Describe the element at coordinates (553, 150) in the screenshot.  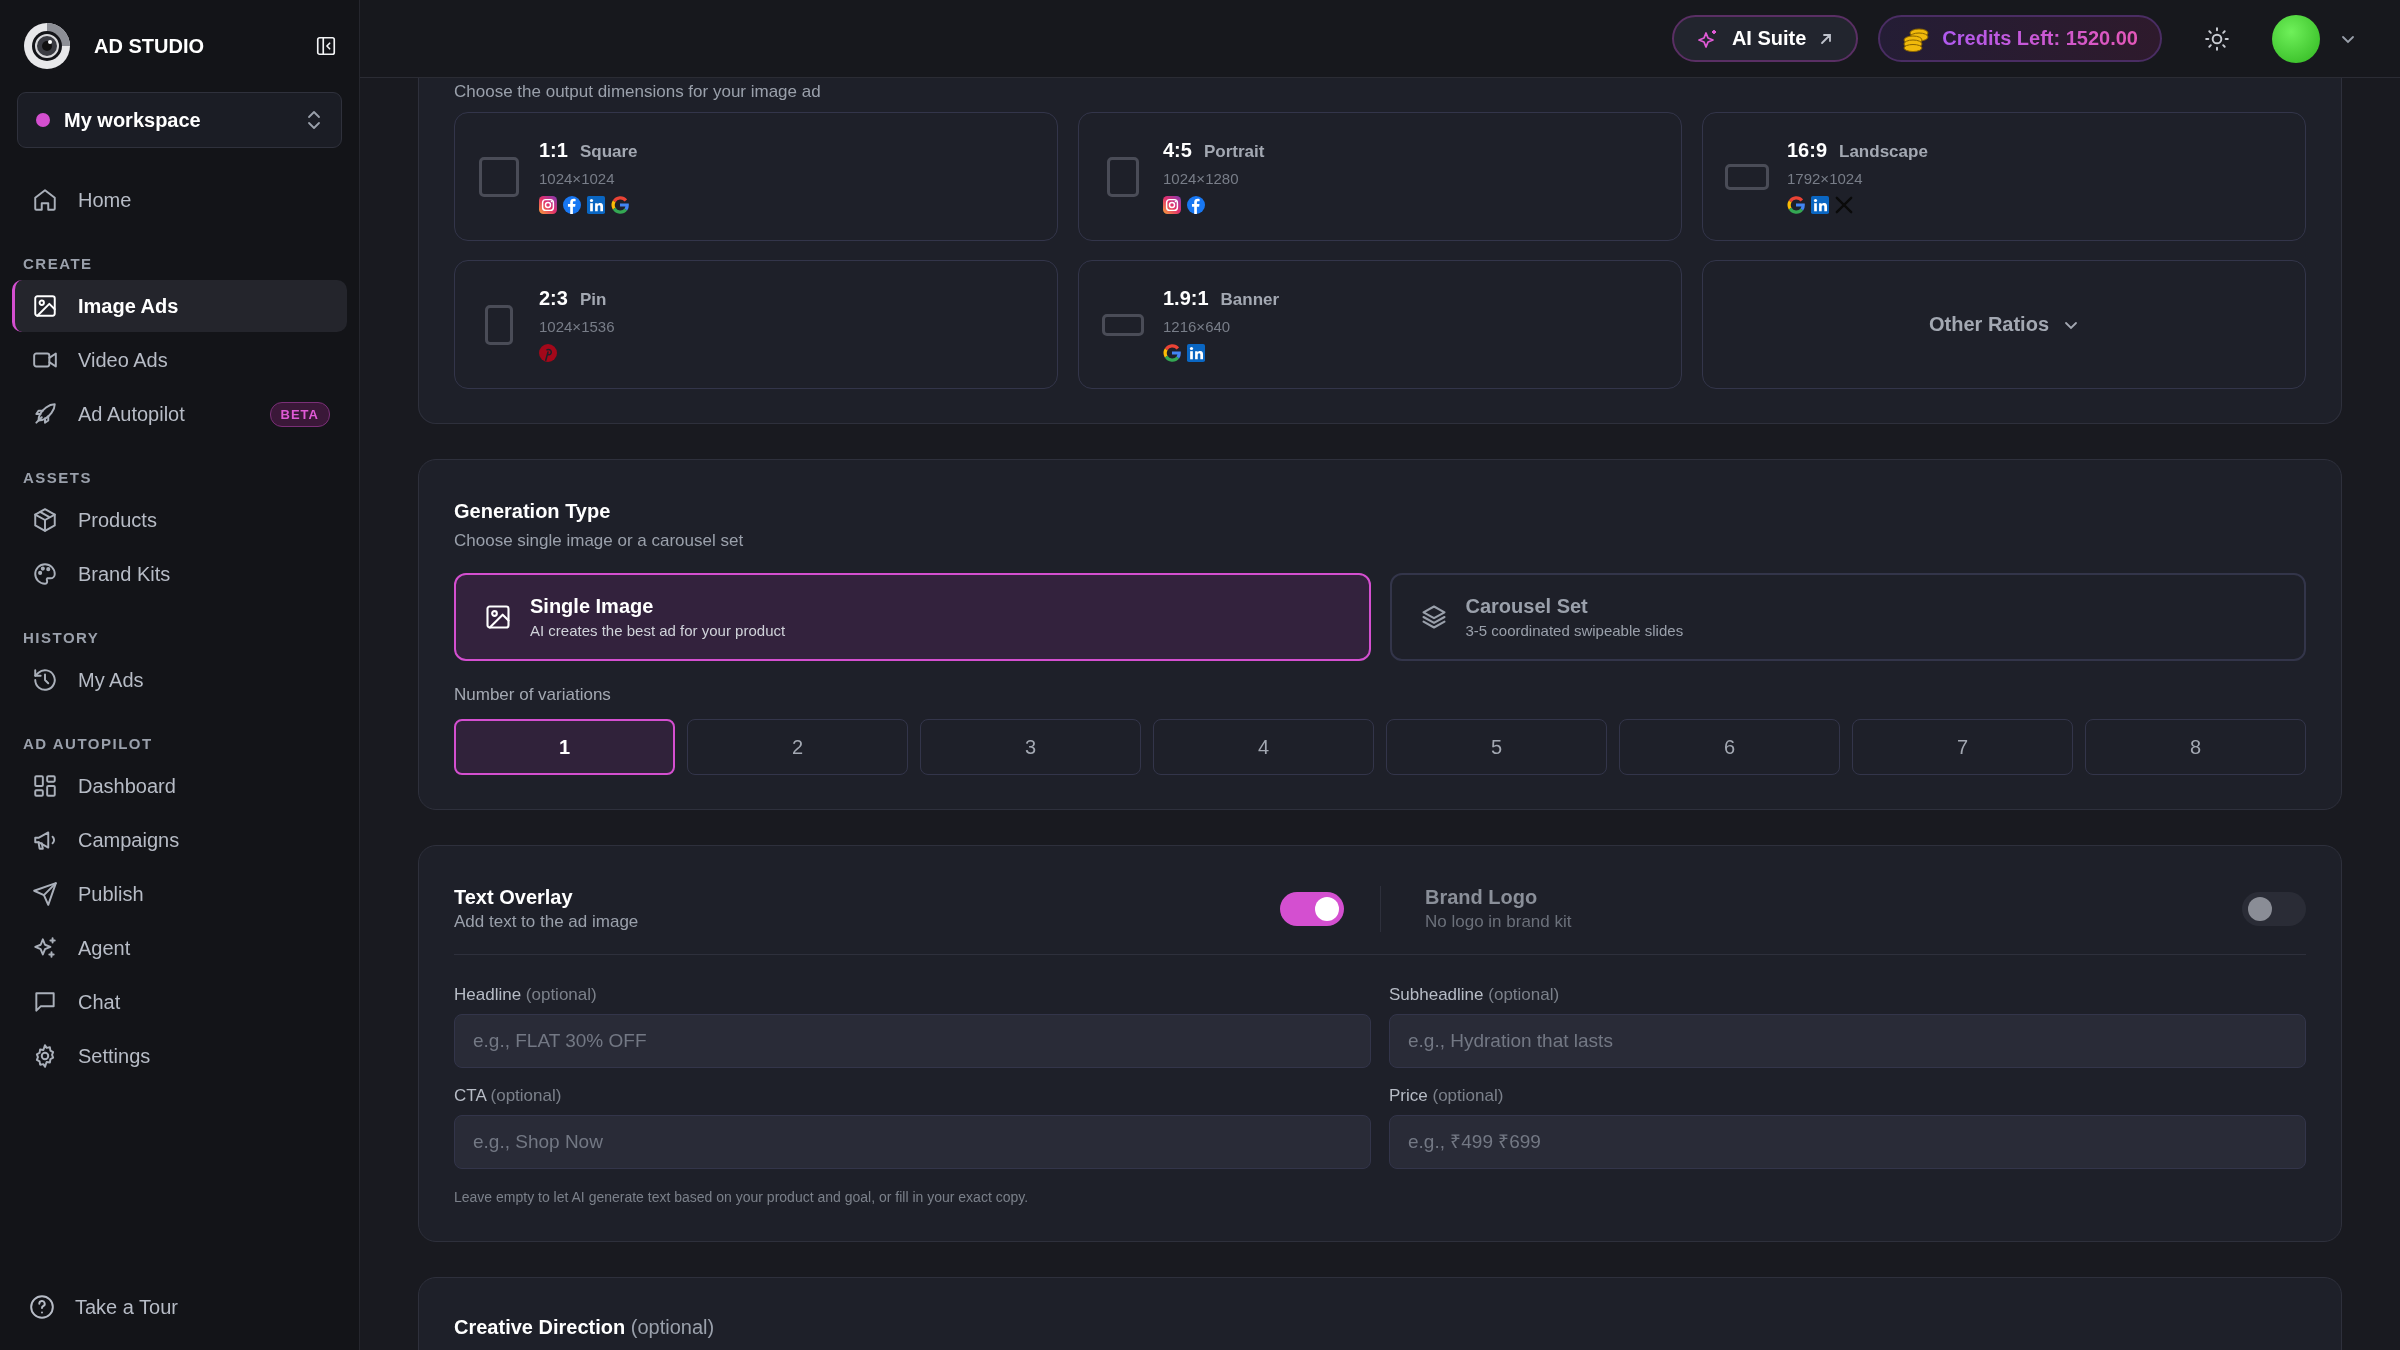
I see `ratio-label: 1:1` at that location.